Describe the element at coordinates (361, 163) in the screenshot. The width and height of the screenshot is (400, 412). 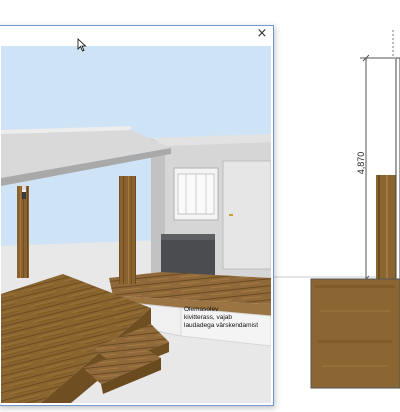
I see `cad-dimension-label: 4,870` at that location.